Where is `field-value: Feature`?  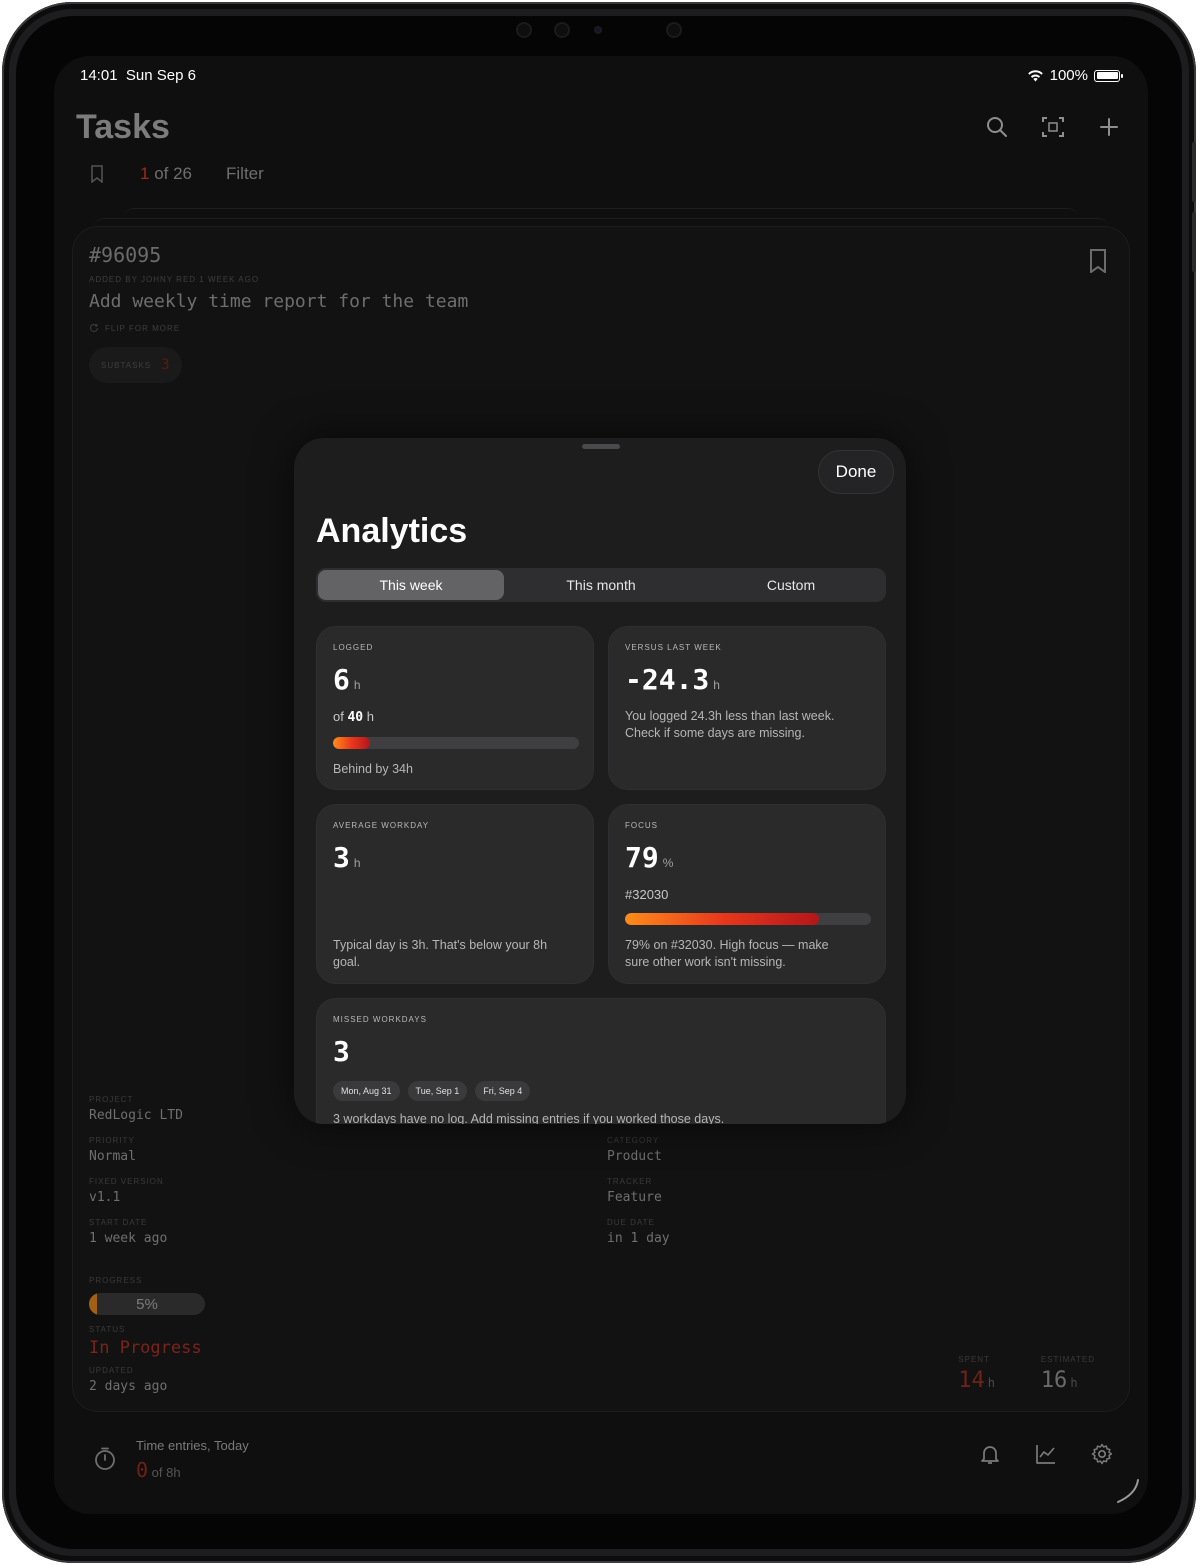 field-value: Feature is located at coordinates (634, 1197).